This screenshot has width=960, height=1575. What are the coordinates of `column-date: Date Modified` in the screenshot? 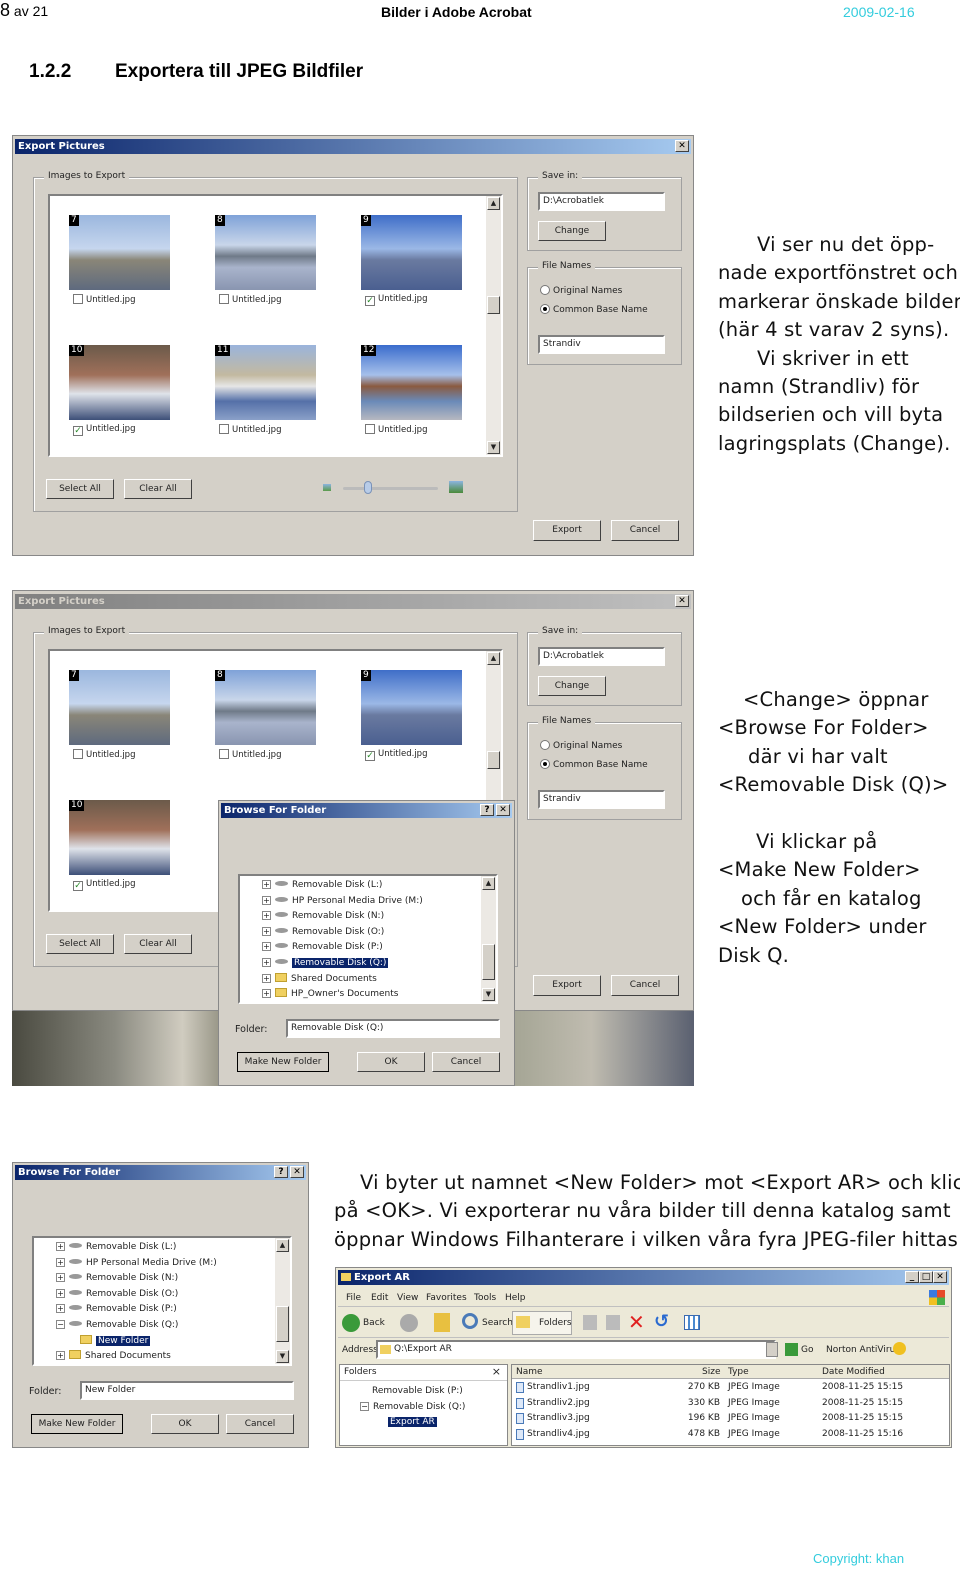 It's located at (853, 1372).